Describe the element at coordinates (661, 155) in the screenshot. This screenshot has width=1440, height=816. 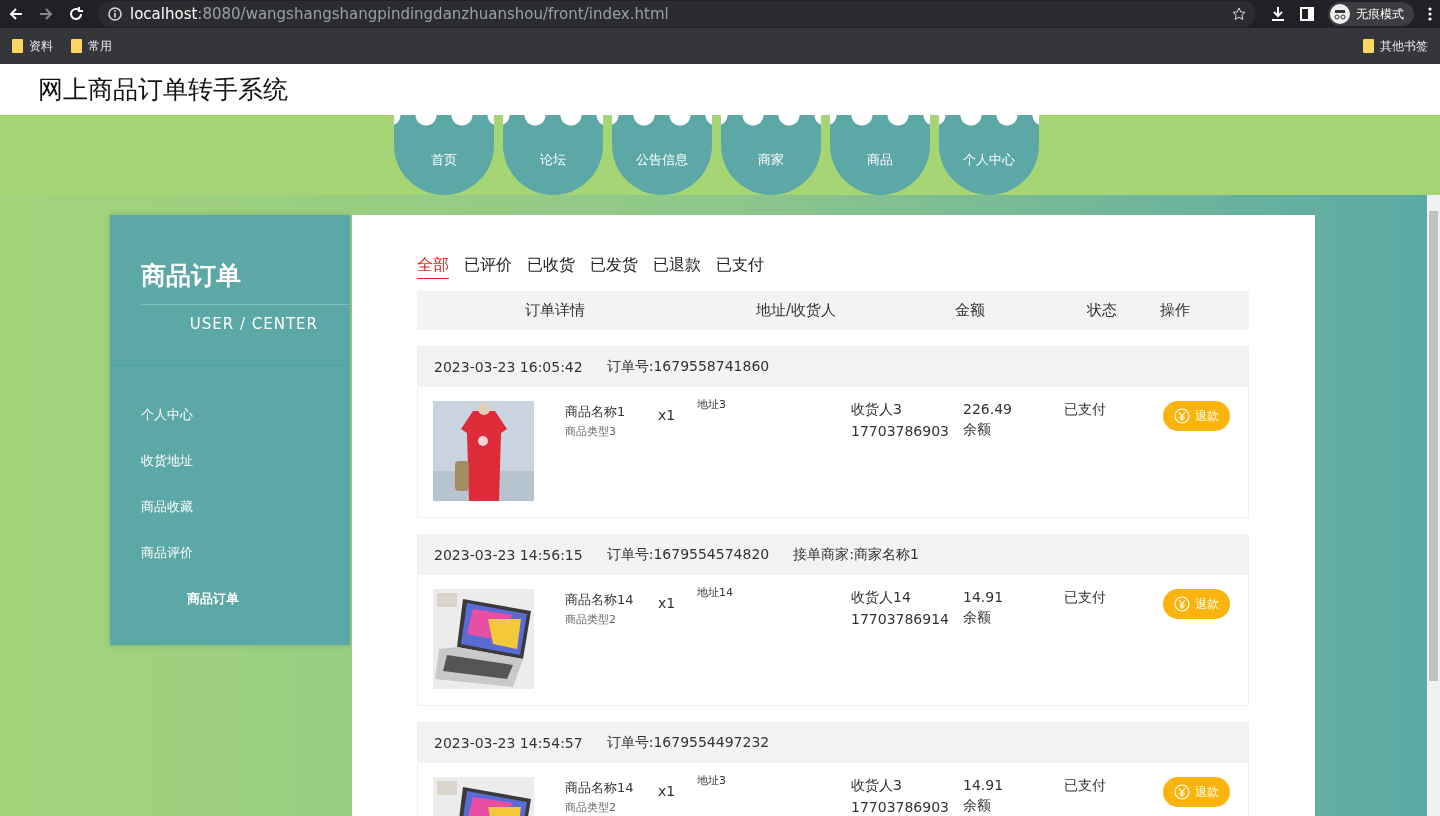
I see `nav-tab: 公告信息` at that location.